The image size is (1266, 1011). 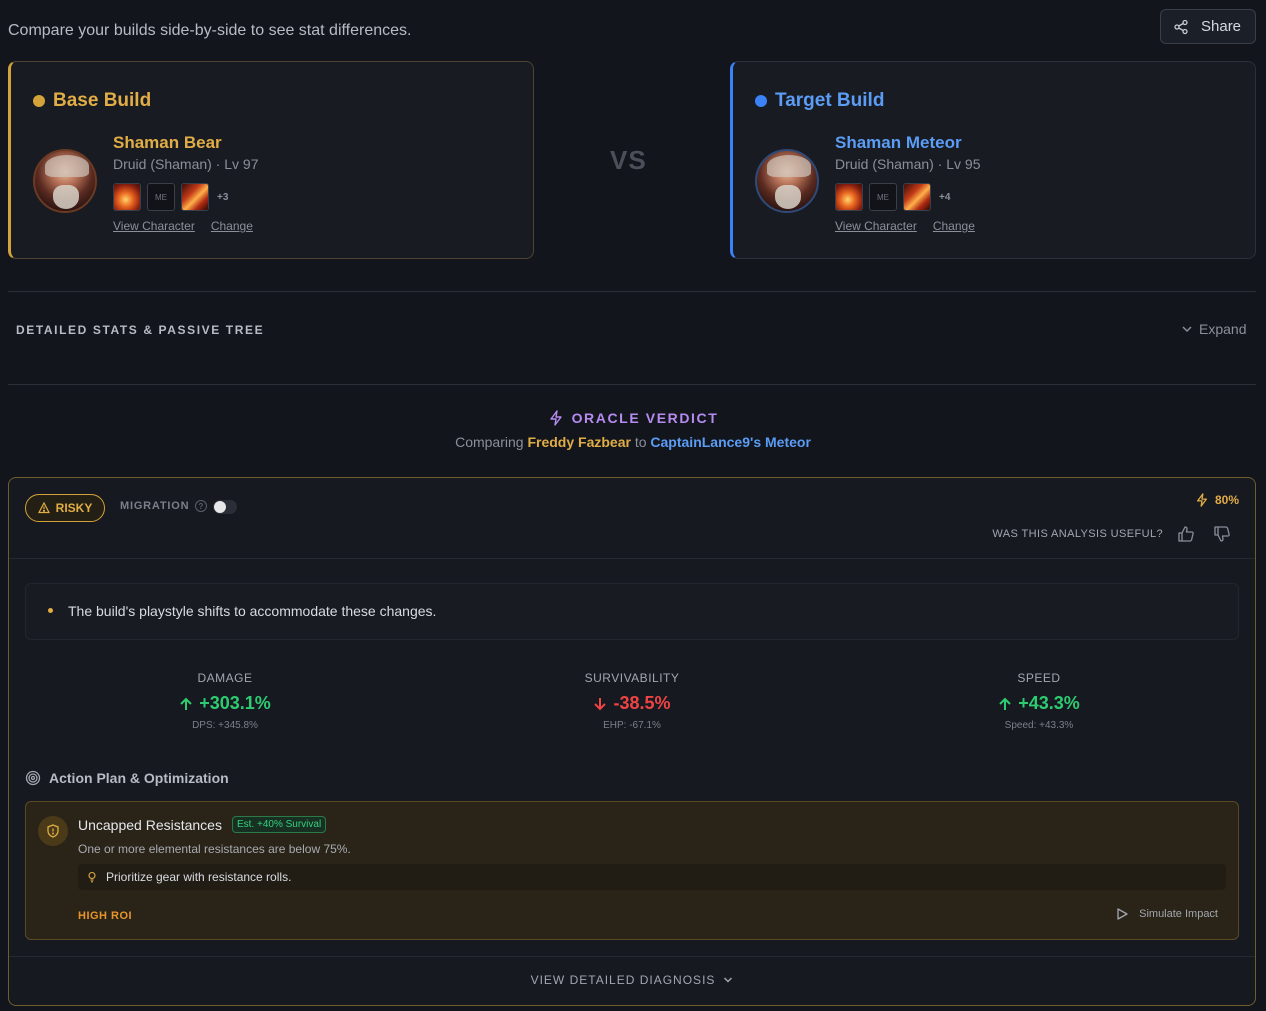 What do you see at coordinates (600, 703) in the screenshot?
I see `arrow-down-icon` at bounding box center [600, 703].